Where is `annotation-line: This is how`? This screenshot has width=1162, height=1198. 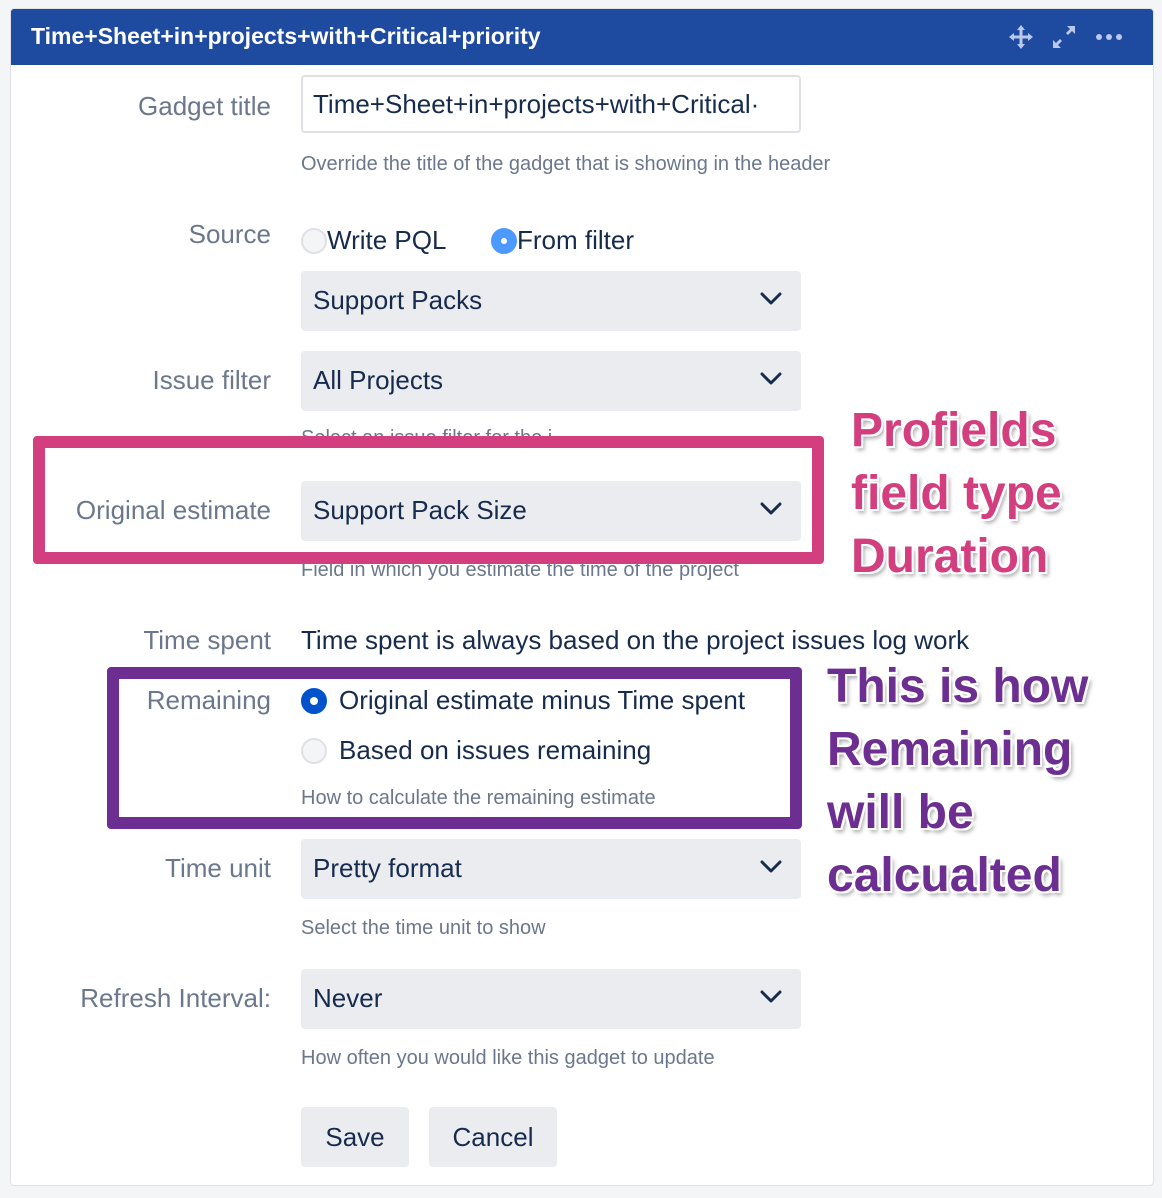
annotation-line: This is how is located at coordinates (958, 686).